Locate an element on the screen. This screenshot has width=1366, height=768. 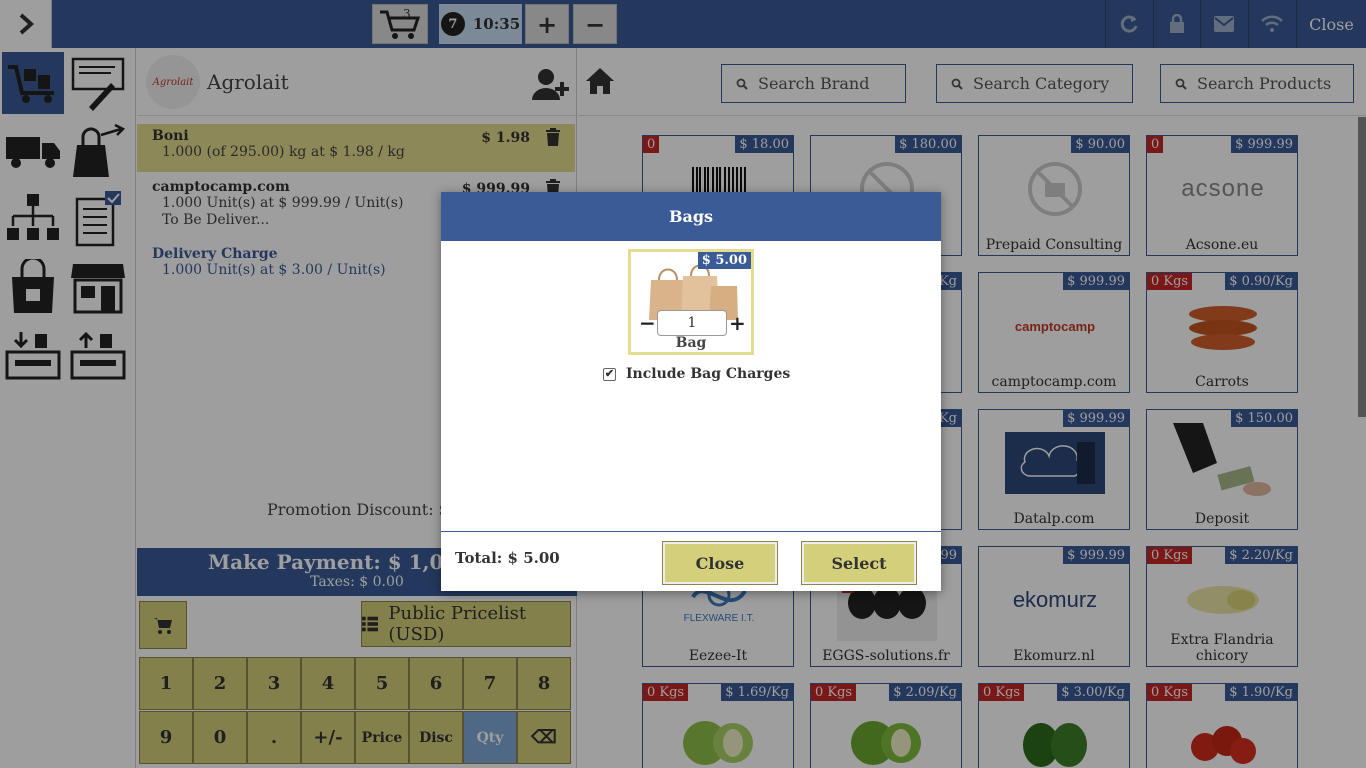
bag-quantity-control: − 1 + is located at coordinates (692, 323).